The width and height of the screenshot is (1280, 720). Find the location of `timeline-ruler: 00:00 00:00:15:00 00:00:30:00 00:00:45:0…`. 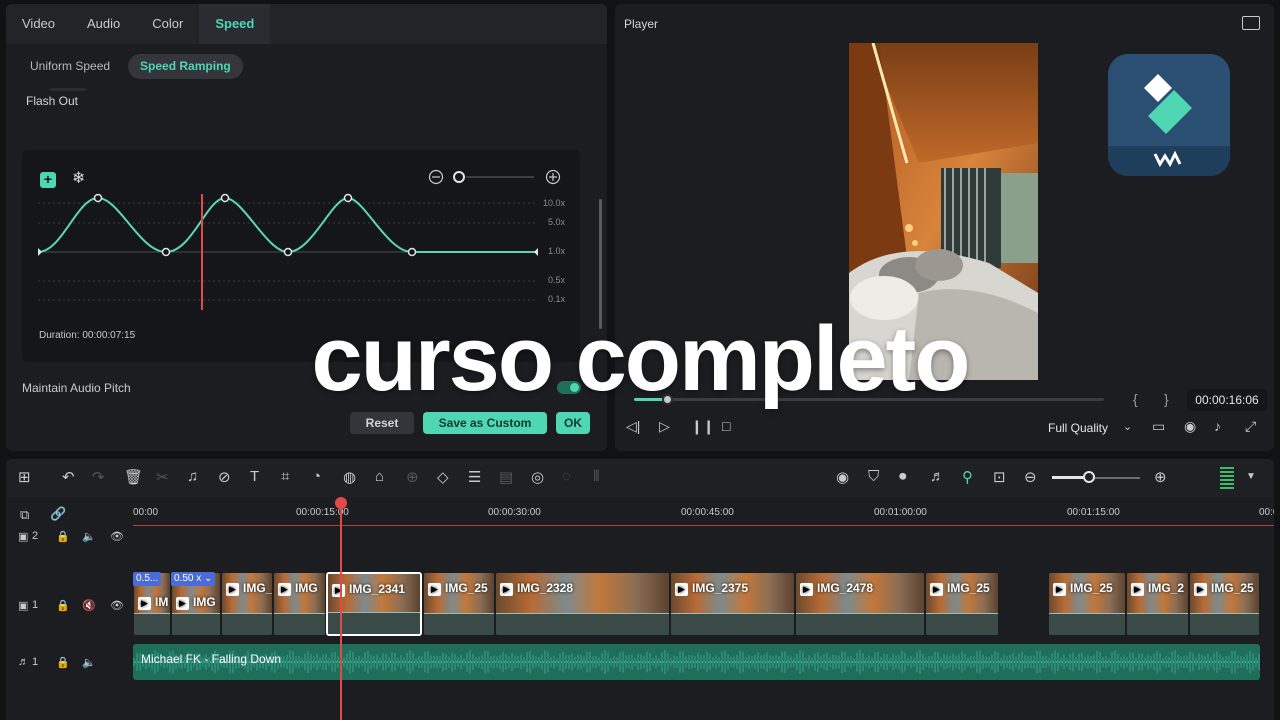

timeline-ruler: 00:00 00:00:15:00 00:00:30:00 00:00:45:0… is located at coordinates (703, 514).